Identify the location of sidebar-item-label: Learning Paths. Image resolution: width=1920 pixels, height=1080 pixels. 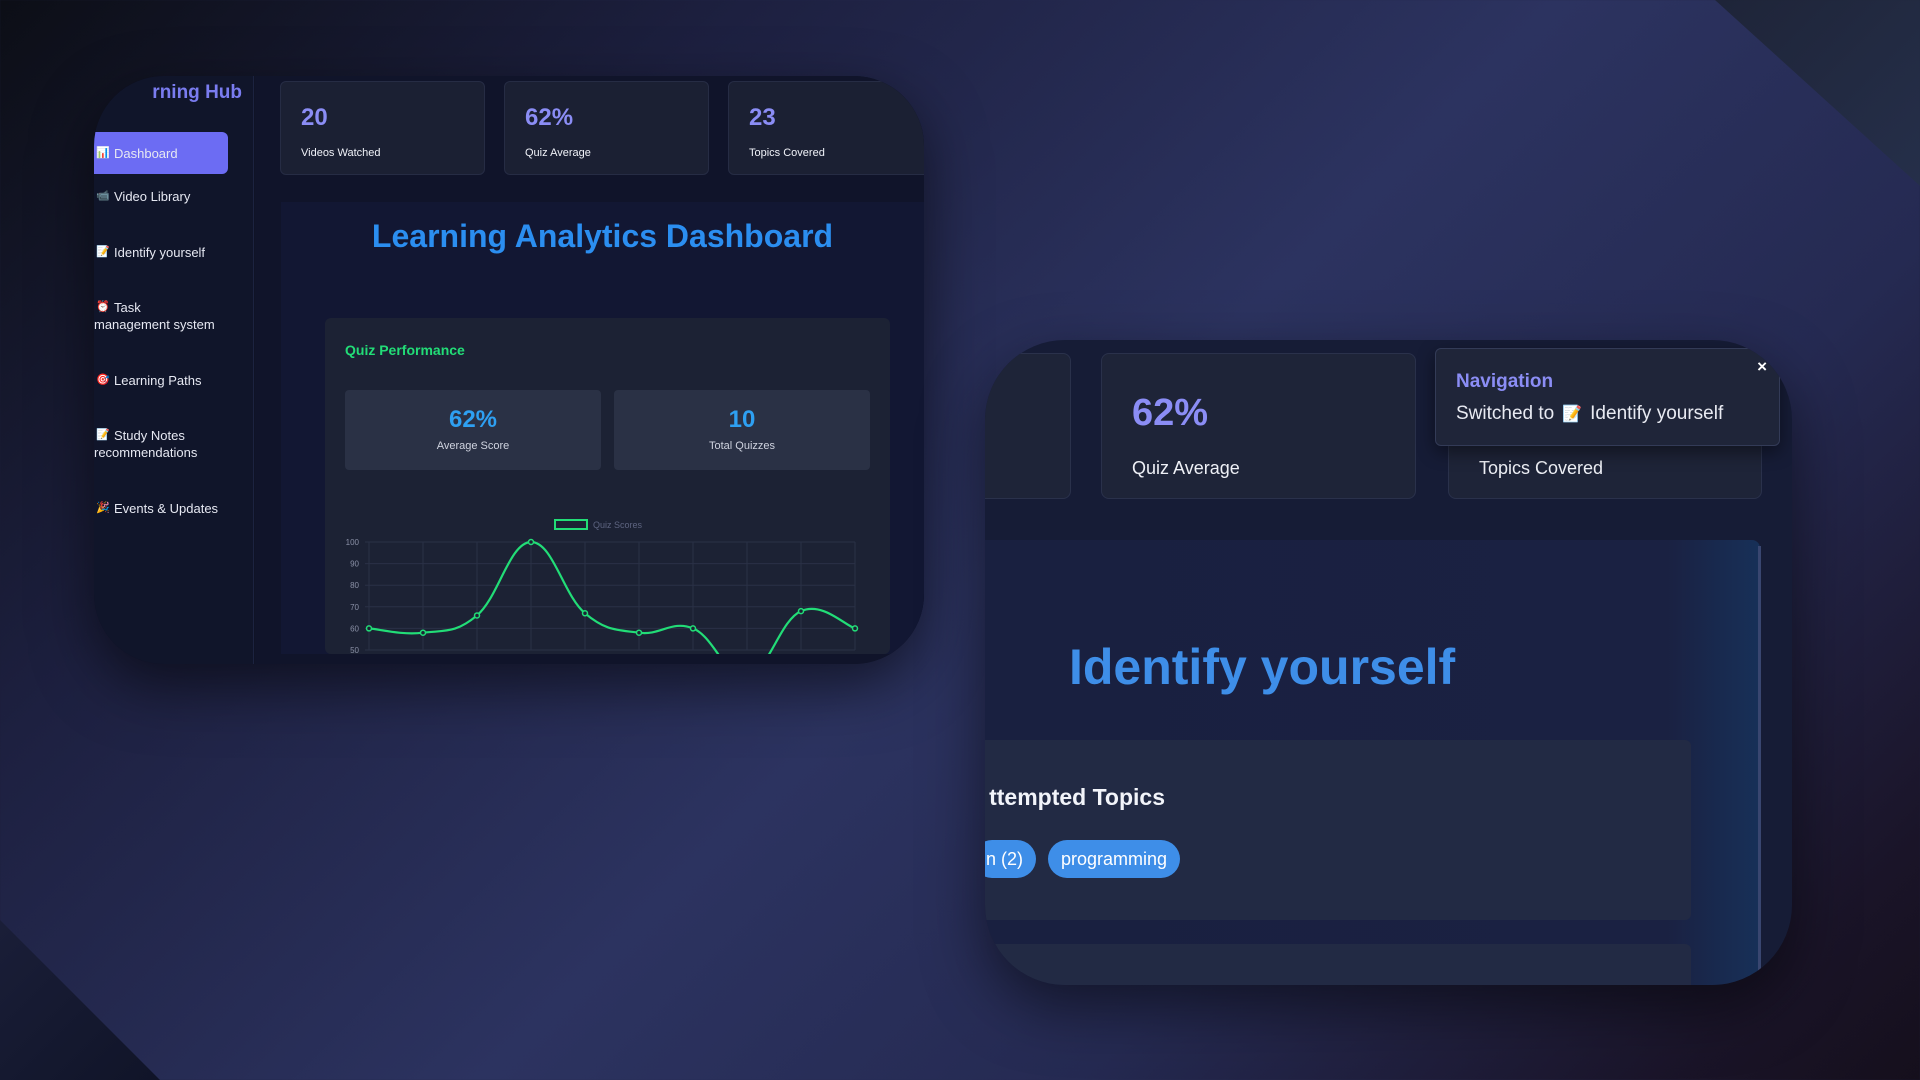
(158, 380).